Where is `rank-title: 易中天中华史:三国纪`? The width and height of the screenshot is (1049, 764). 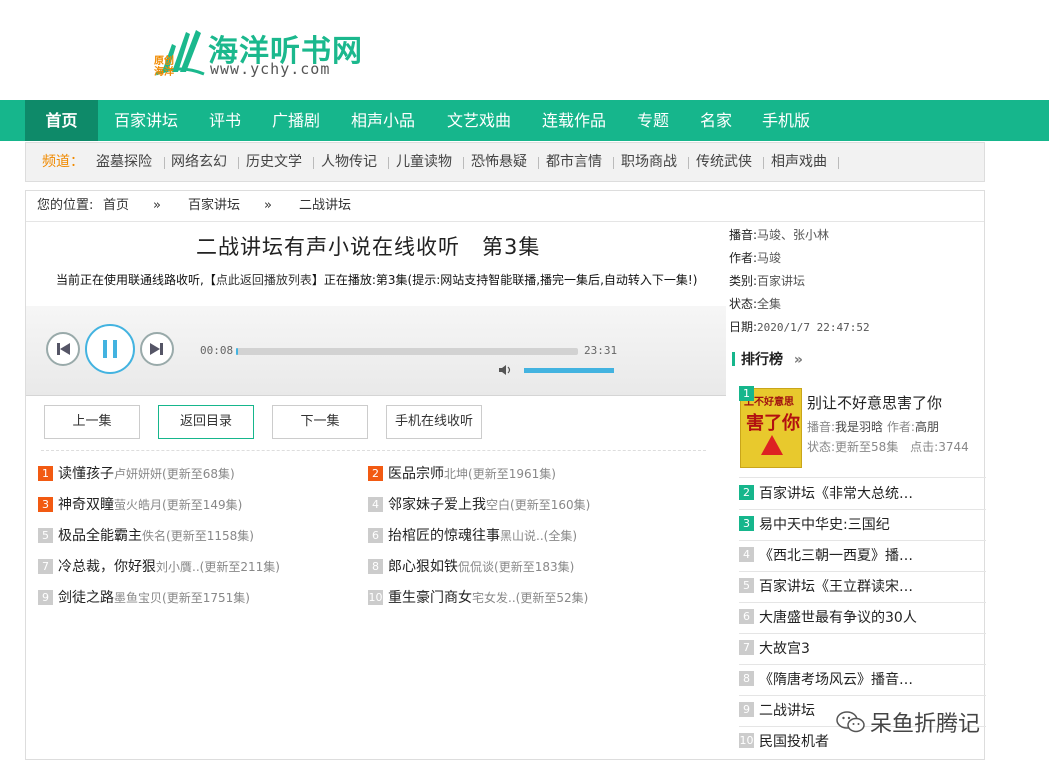 rank-title: 易中天中华史:三国纪 is located at coordinates (824, 525).